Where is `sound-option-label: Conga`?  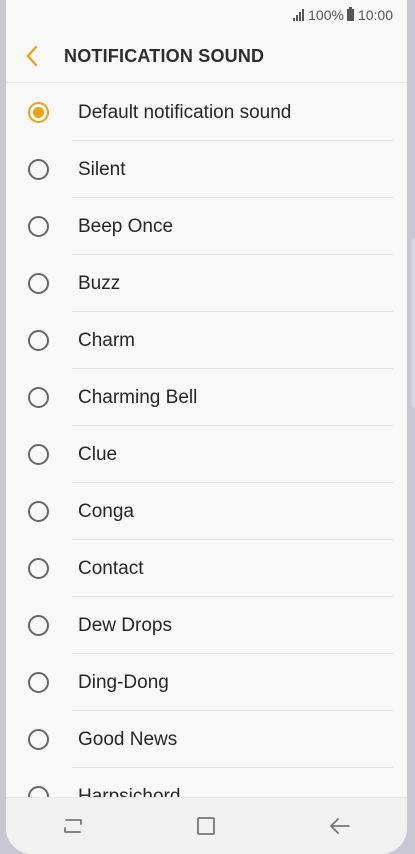
sound-option-label: Conga is located at coordinates (106, 511).